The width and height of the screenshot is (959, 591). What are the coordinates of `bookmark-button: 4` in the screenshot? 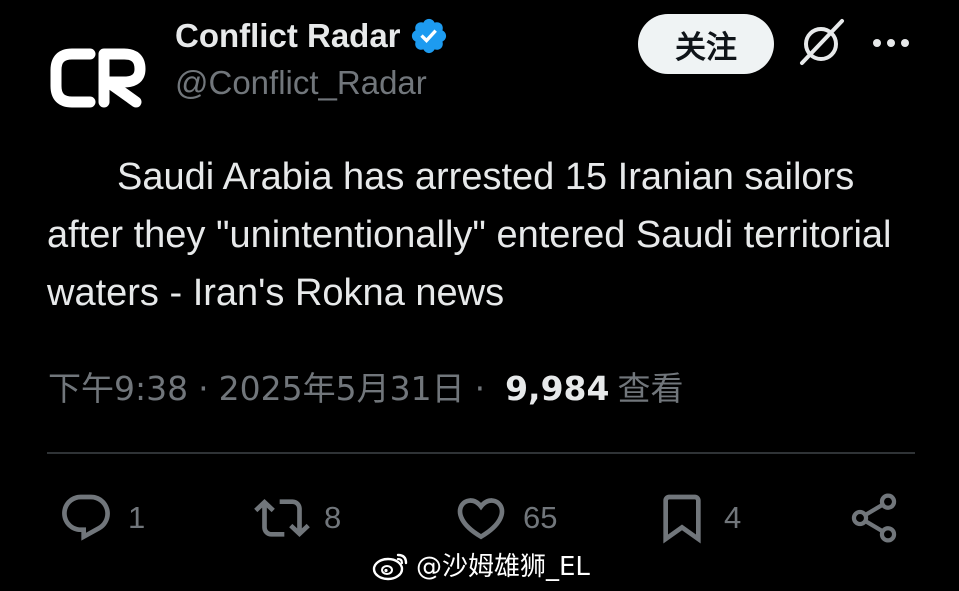 It's located at (697, 518).